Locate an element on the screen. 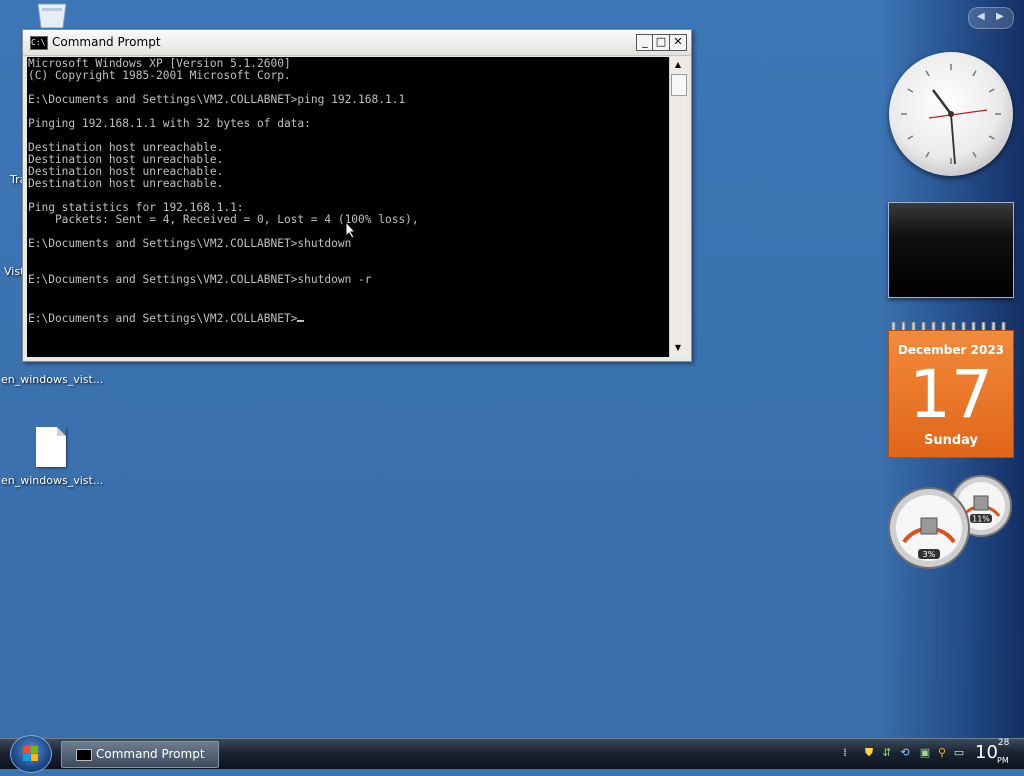 Image resolution: width=1024 pixels, height=776 pixels. memory-chip-icon is located at coordinates (981, 503).